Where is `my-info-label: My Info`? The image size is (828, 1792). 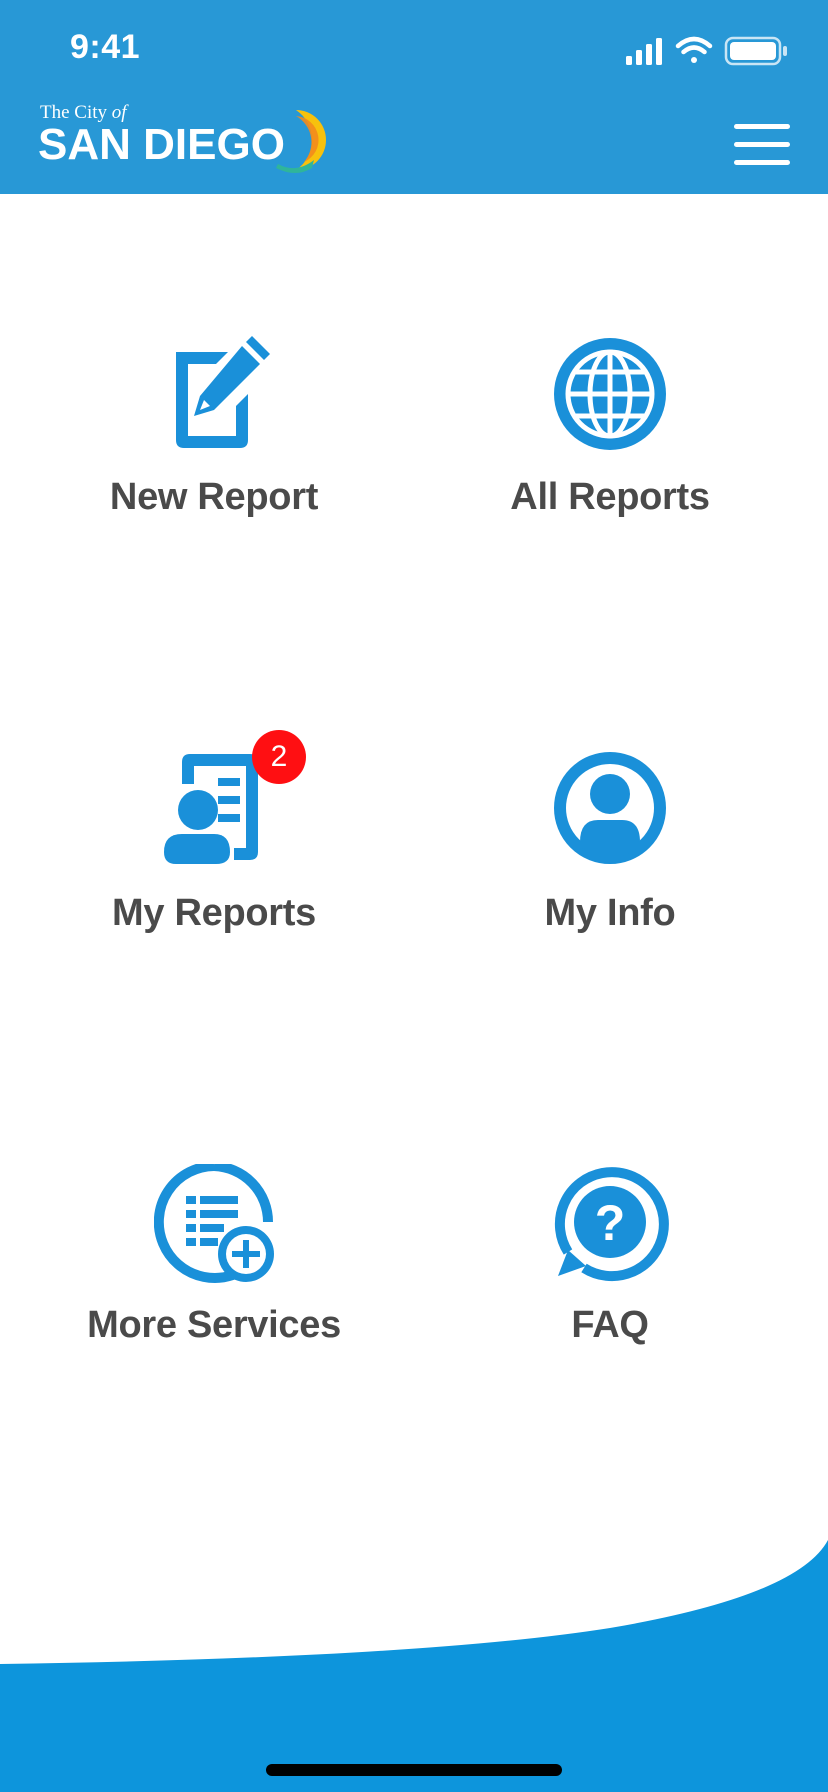
my-info-label: My Info is located at coordinates (610, 913).